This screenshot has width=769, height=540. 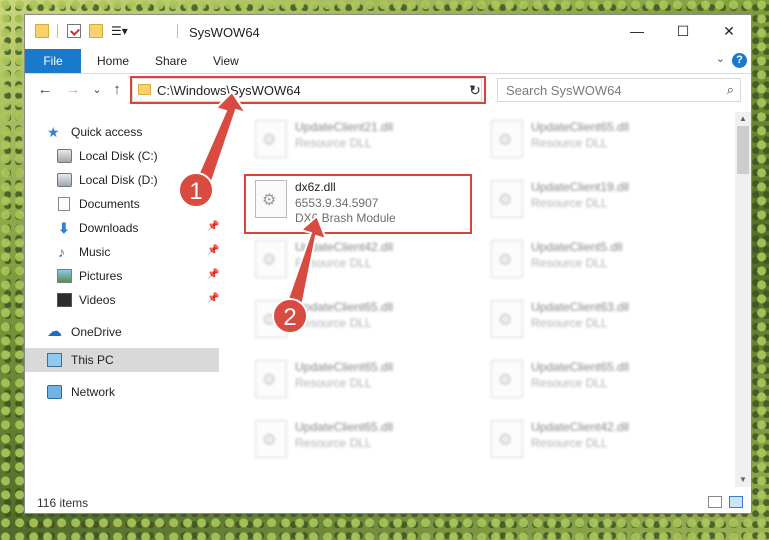 I want to click on recent-locations-button: ⌄, so click(x=97, y=90).